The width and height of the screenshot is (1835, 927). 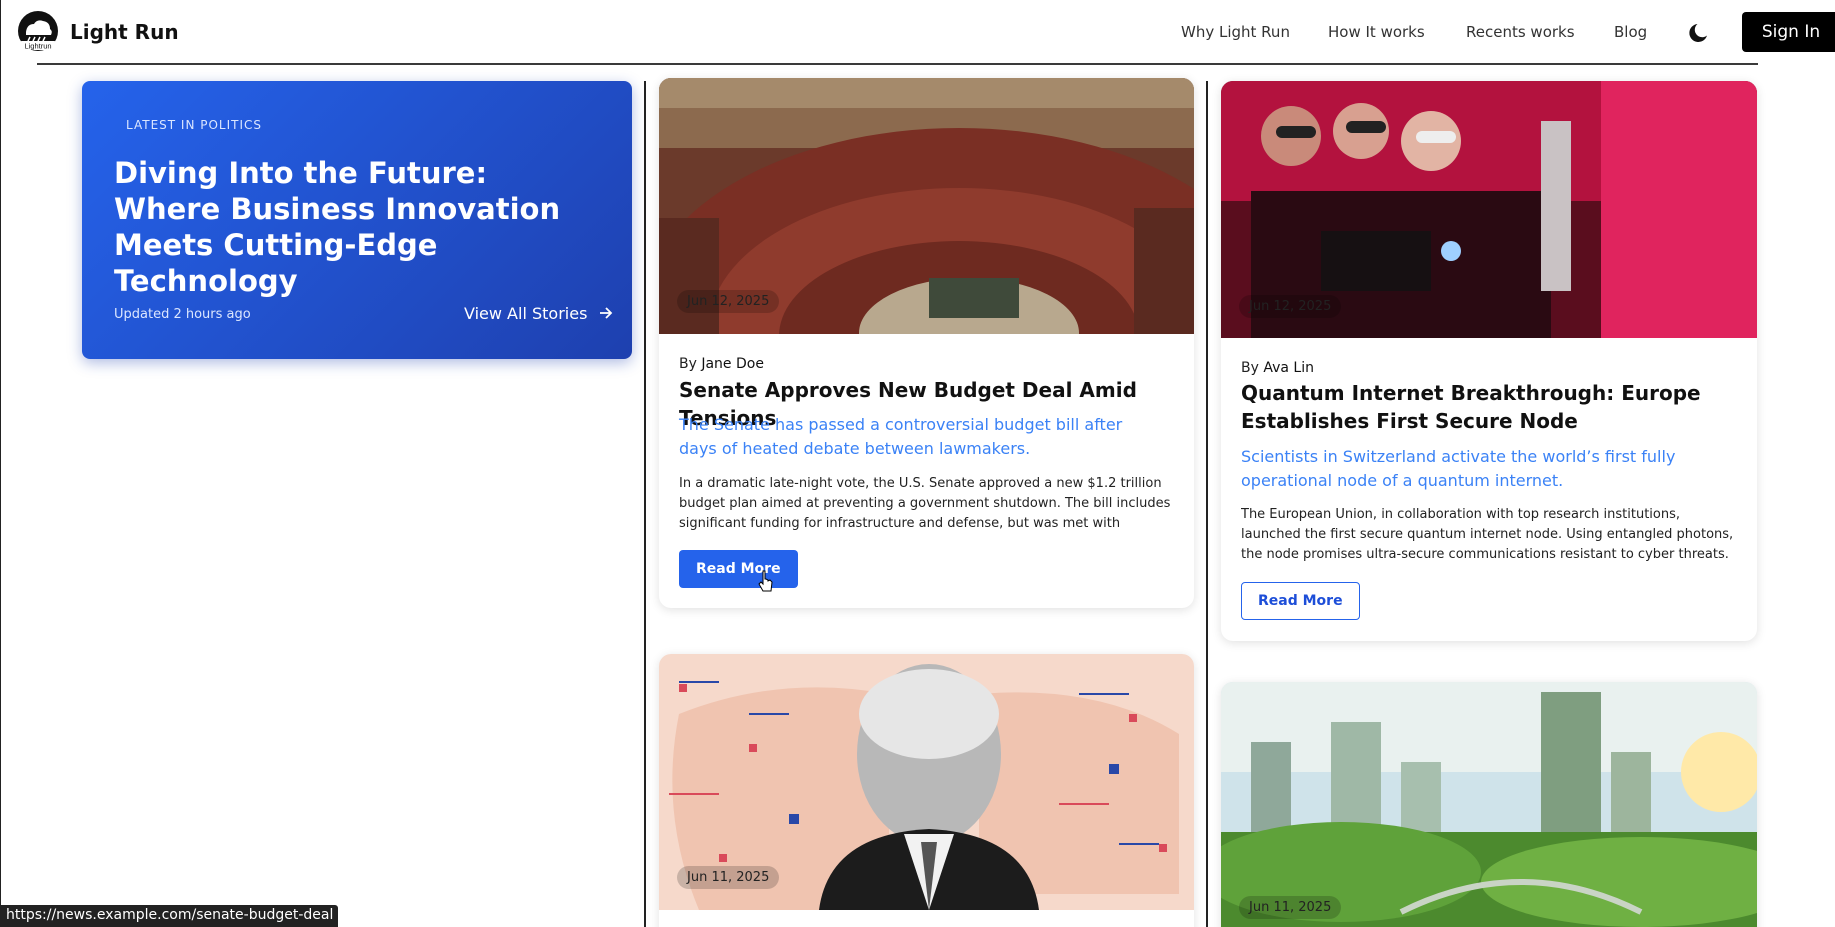 What do you see at coordinates (605, 313) in the screenshot?
I see `arrow-right-icon` at bounding box center [605, 313].